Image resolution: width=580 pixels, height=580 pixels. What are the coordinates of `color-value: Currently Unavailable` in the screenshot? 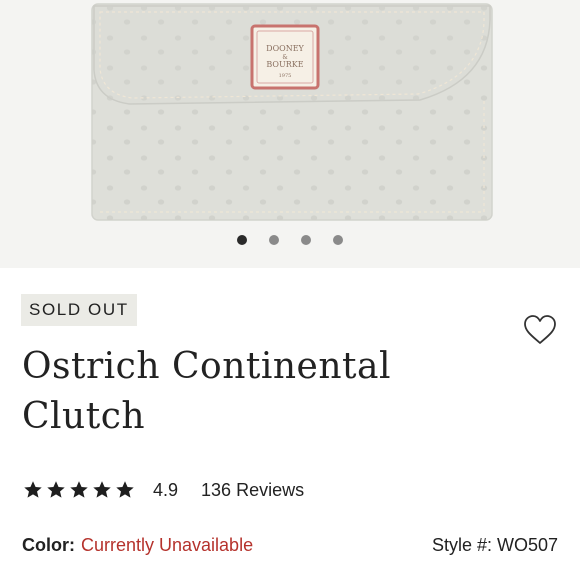 It's located at (167, 544).